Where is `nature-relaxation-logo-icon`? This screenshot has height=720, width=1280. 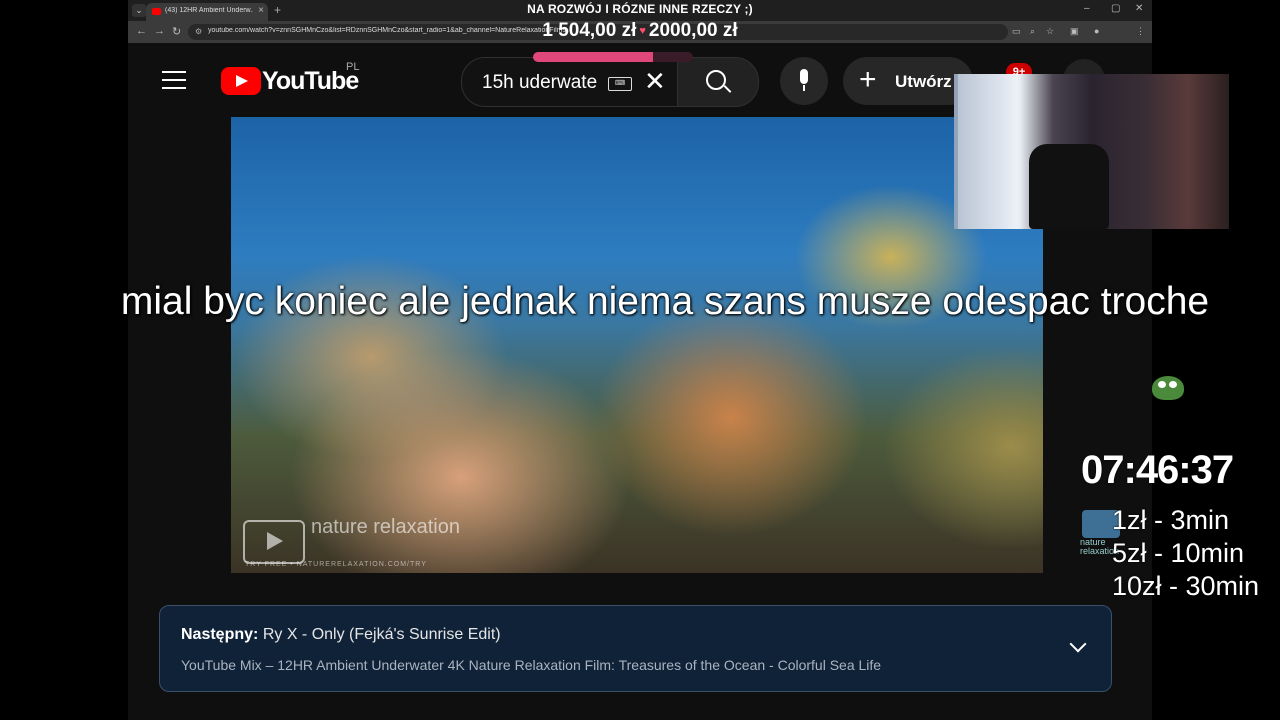 nature-relaxation-logo-icon is located at coordinates (274, 542).